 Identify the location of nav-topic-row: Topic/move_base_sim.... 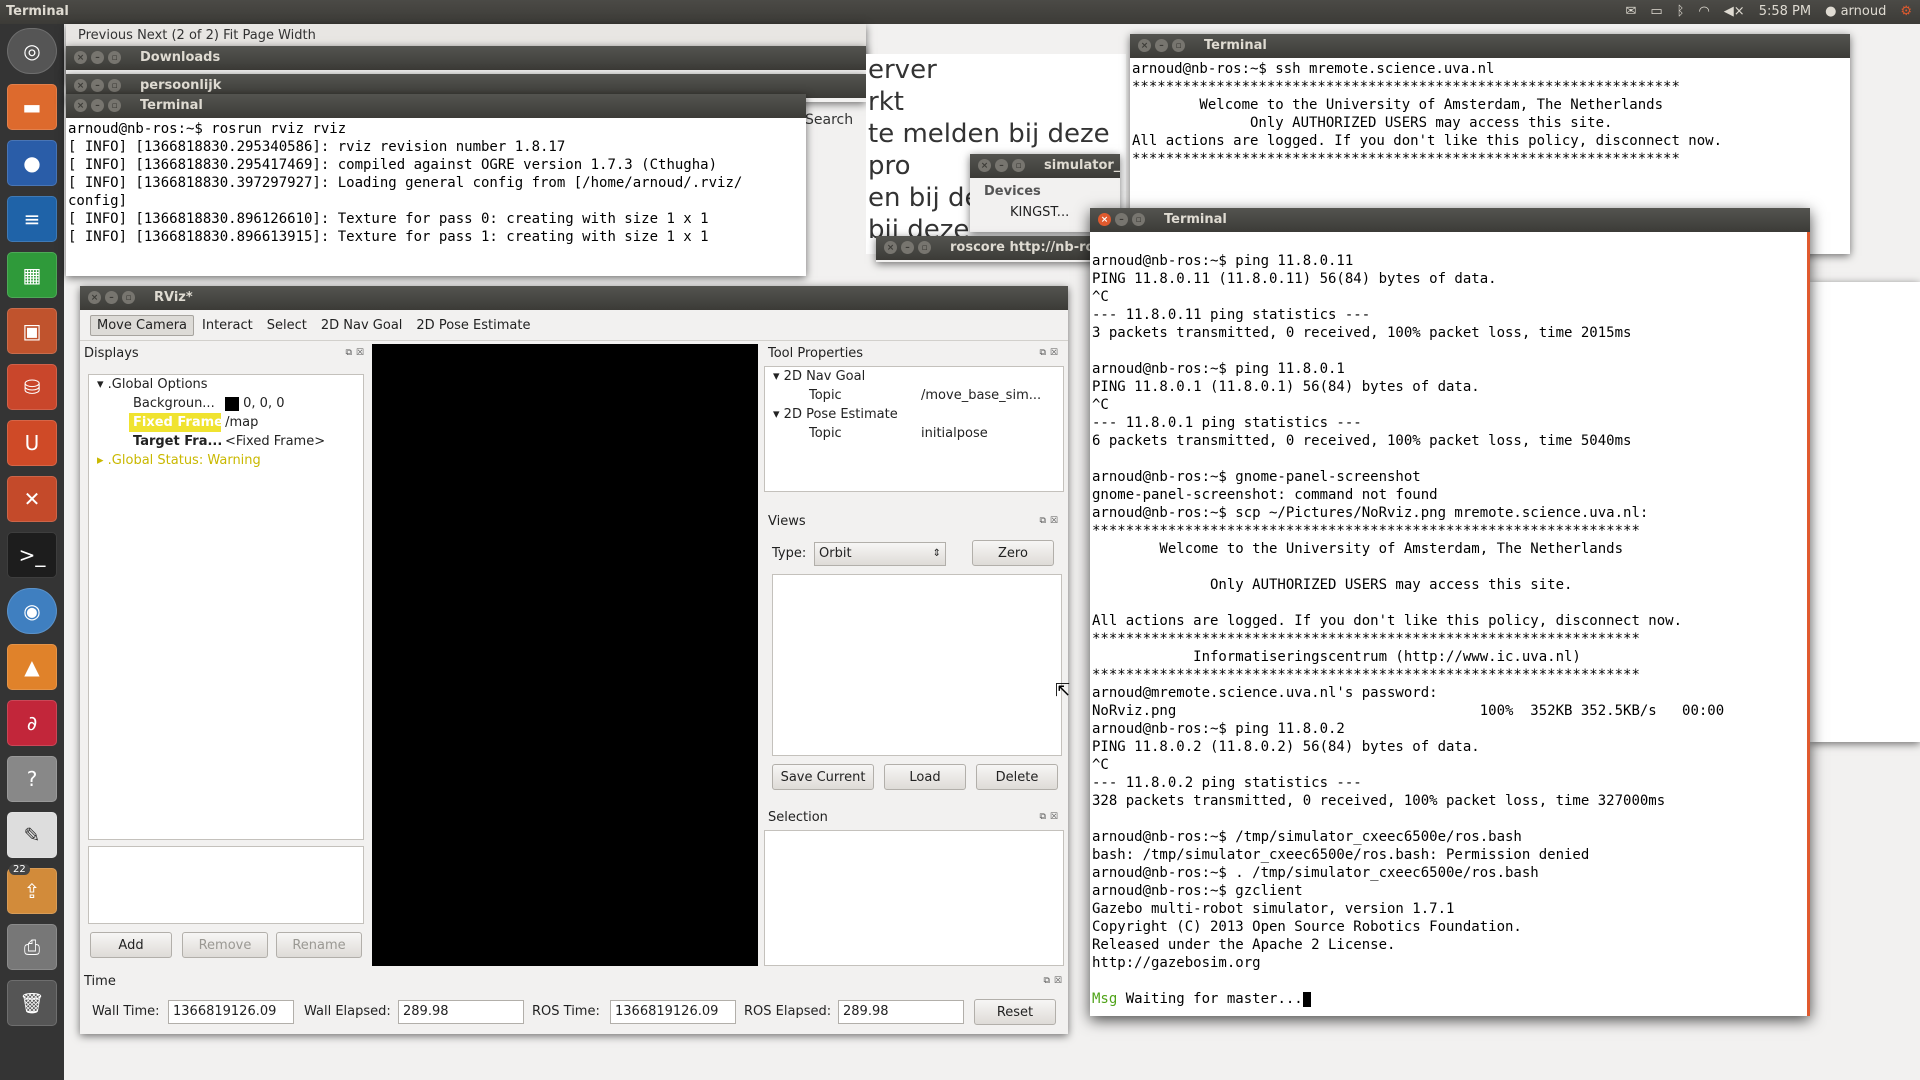
(914, 395).